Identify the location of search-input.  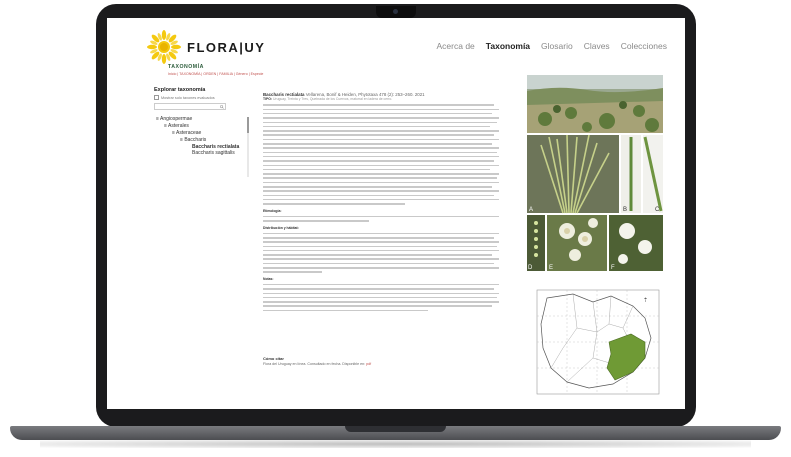
(190, 106).